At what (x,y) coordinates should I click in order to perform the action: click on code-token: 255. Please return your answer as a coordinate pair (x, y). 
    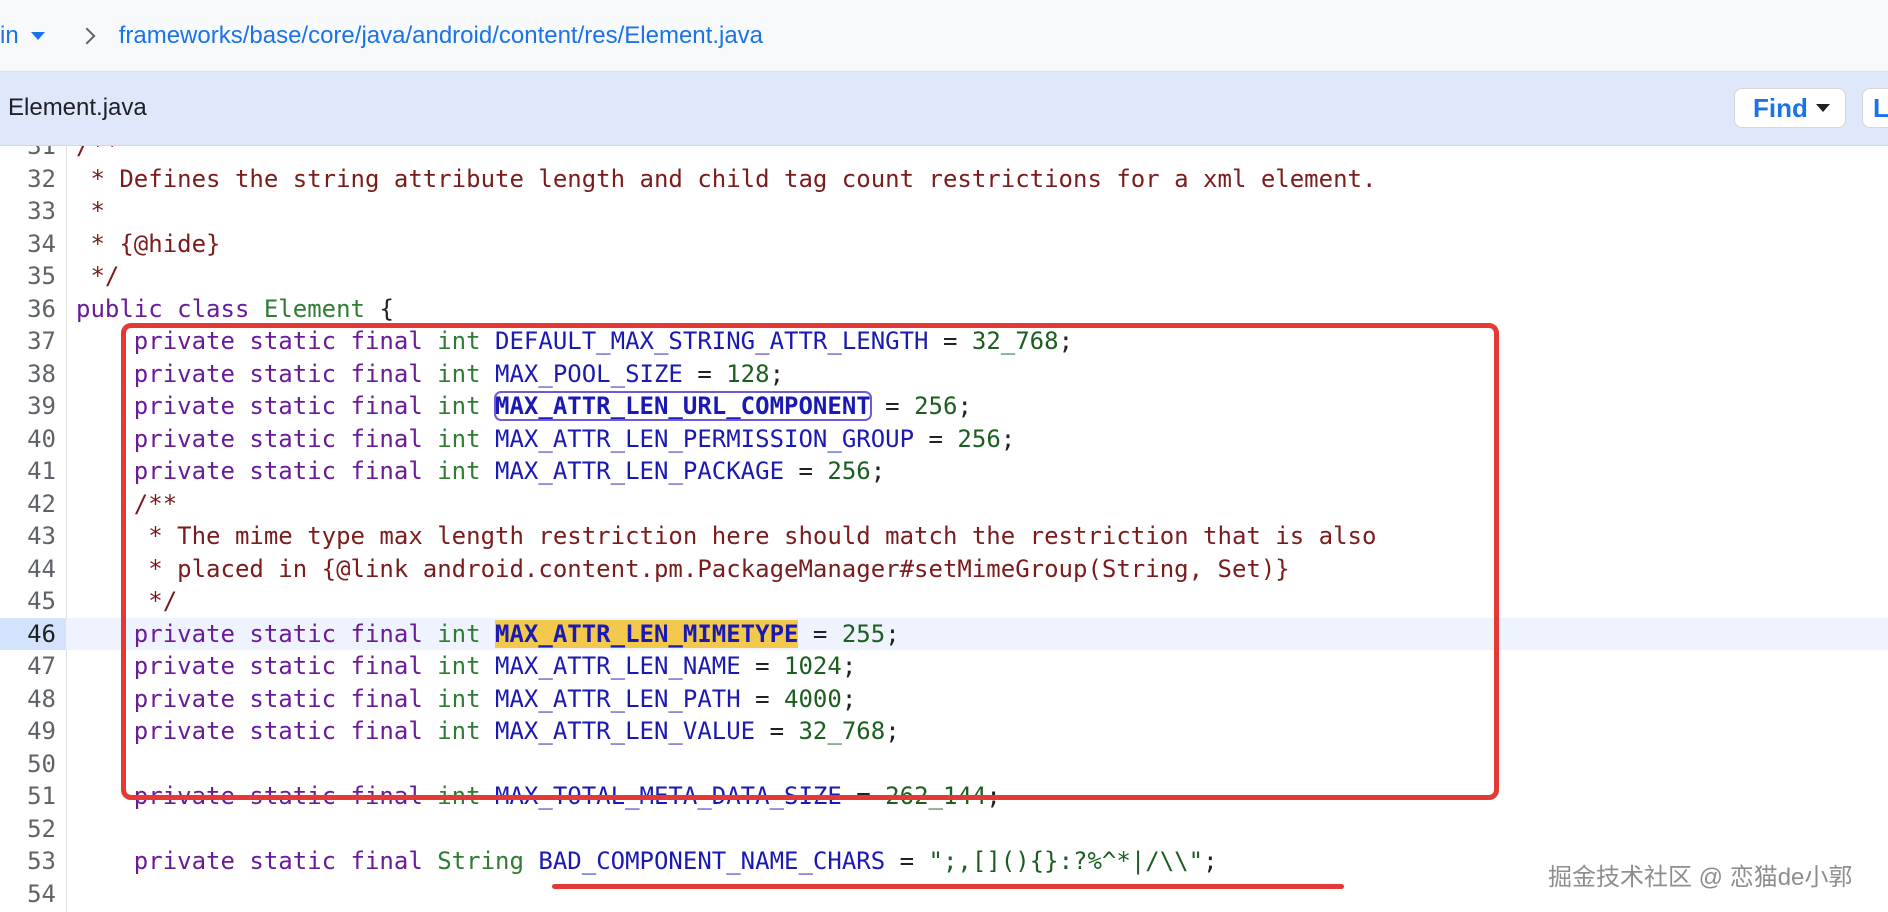
    Looking at the image, I should click on (863, 633).